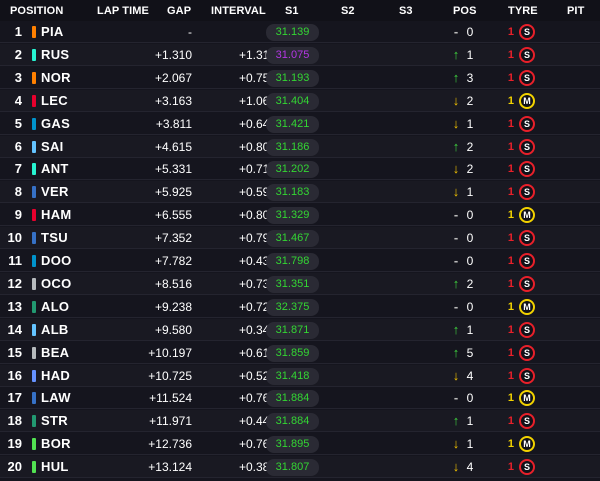 The image size is (600, 481). Describe the element at coordinates (465, 11) in the screenshot. I see `header-pos: POS` at that location.